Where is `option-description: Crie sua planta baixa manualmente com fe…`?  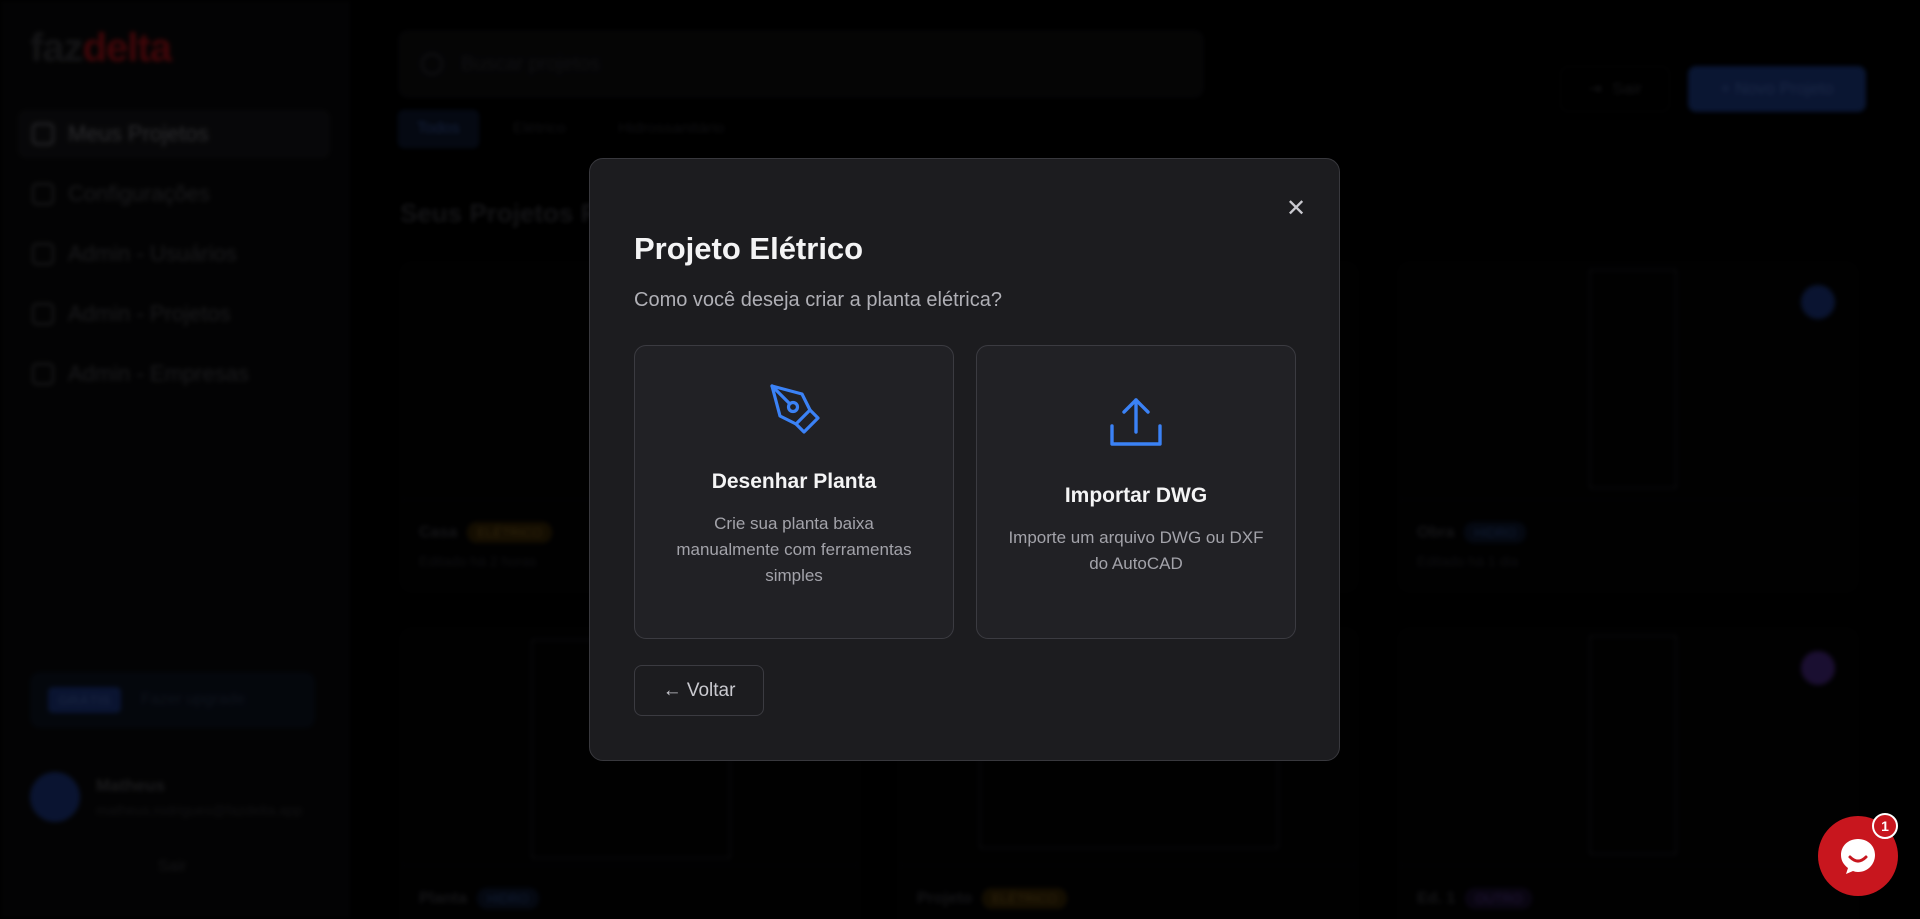 option-description: Crie sua planta baixa manualmente com fe… is located at coordinates (794, 549).